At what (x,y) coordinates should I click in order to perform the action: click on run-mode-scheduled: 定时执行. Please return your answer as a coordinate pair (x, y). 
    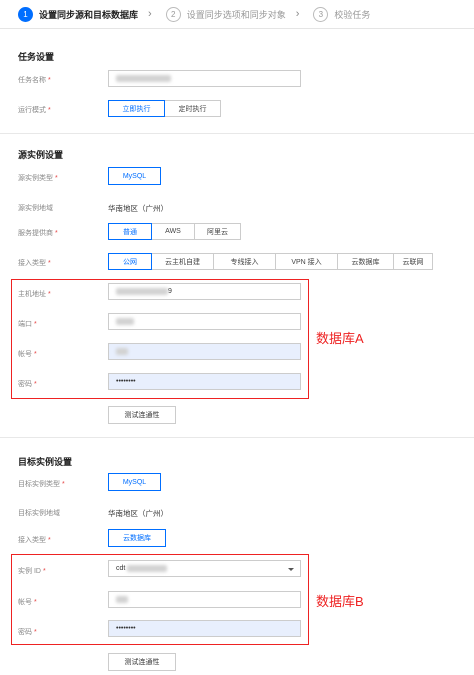
    Looking at the image, I should click on (192, 108).